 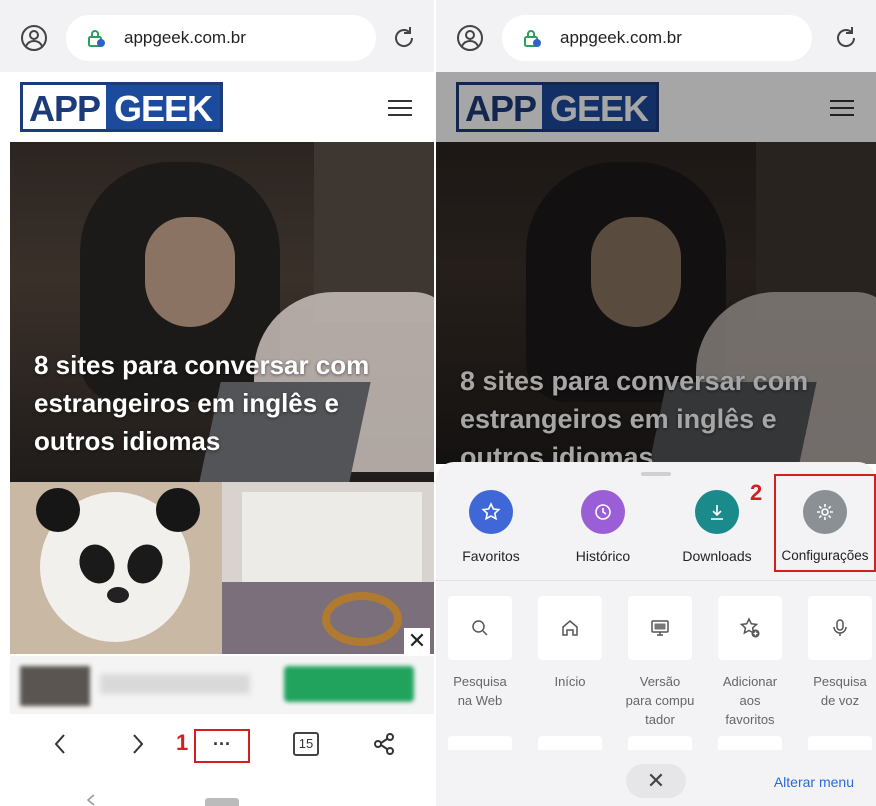 What do you see at coordinates (480, 628) in the screenshot?
I see `search-icon` at bounding box center [480, 628].